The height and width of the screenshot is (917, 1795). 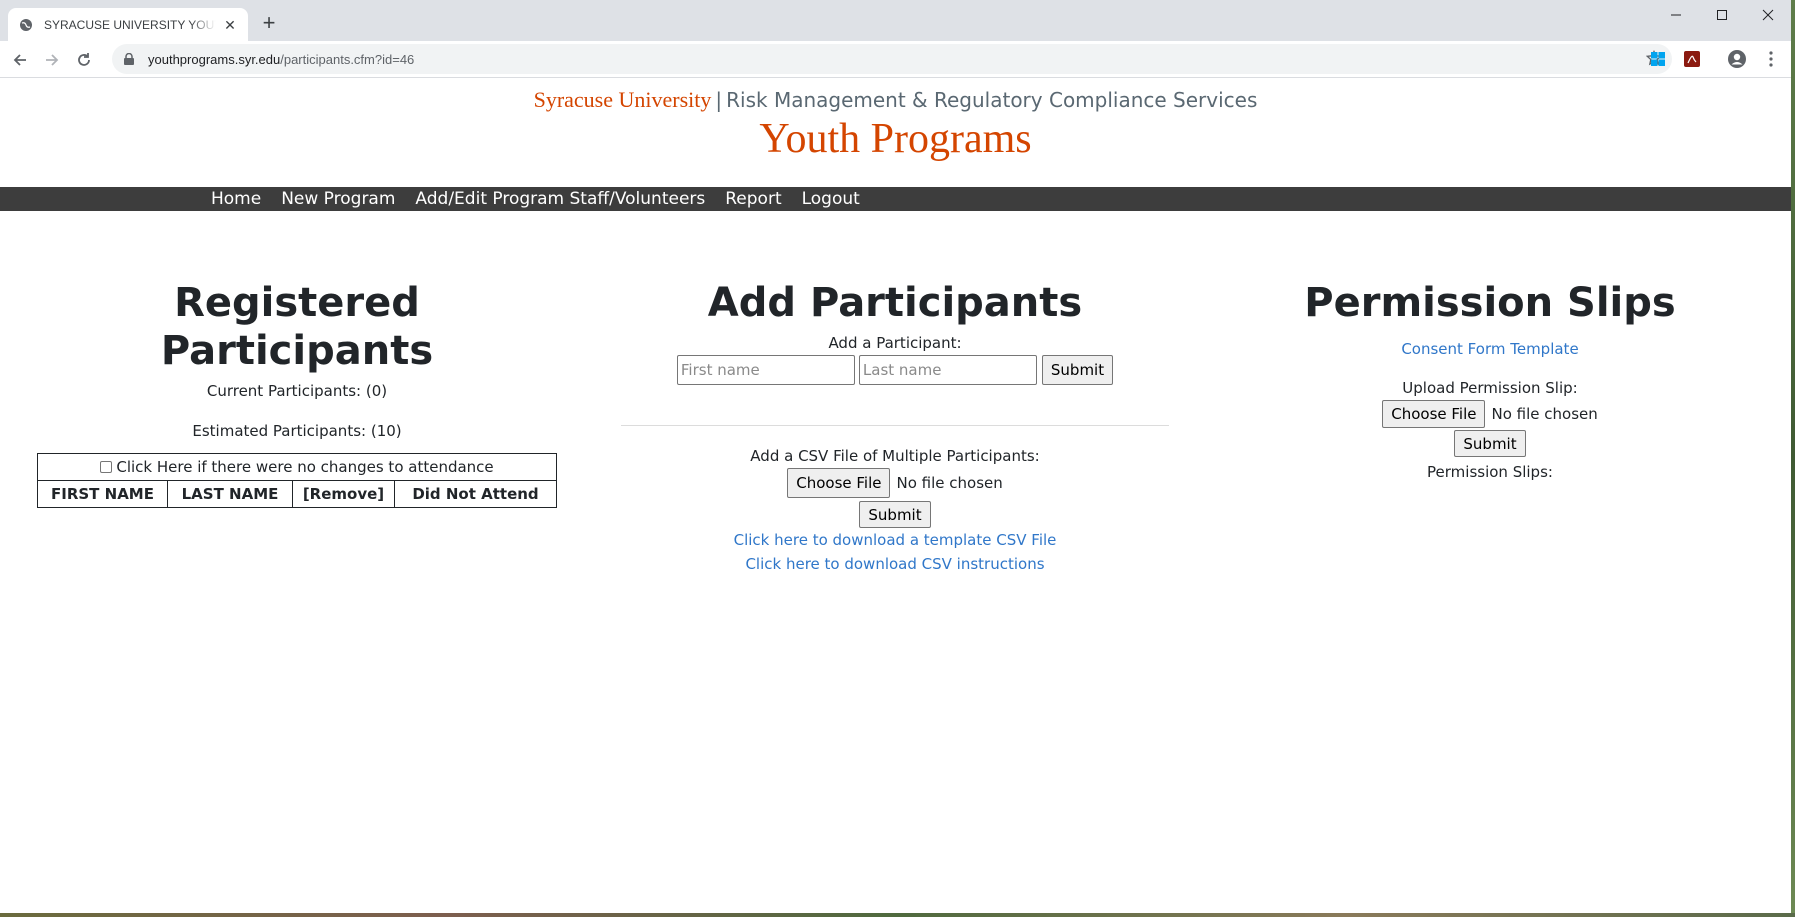 I want to click on nav-home: Home, so click(x=236, y=199).